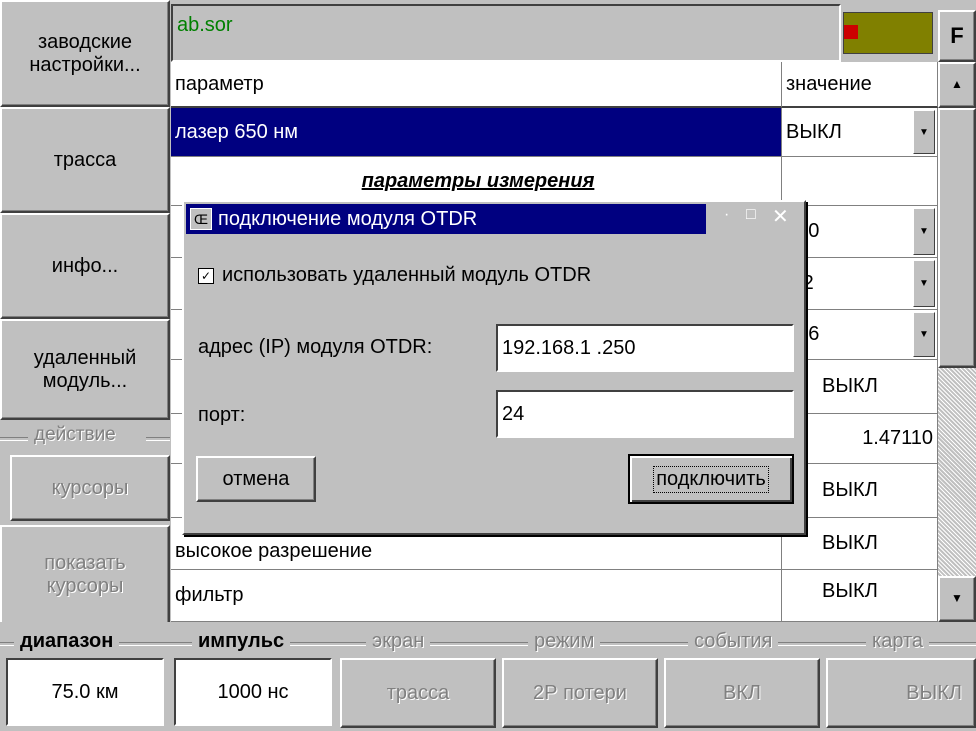  I want to click on events-button: ВКЛ, so click(742, 693).